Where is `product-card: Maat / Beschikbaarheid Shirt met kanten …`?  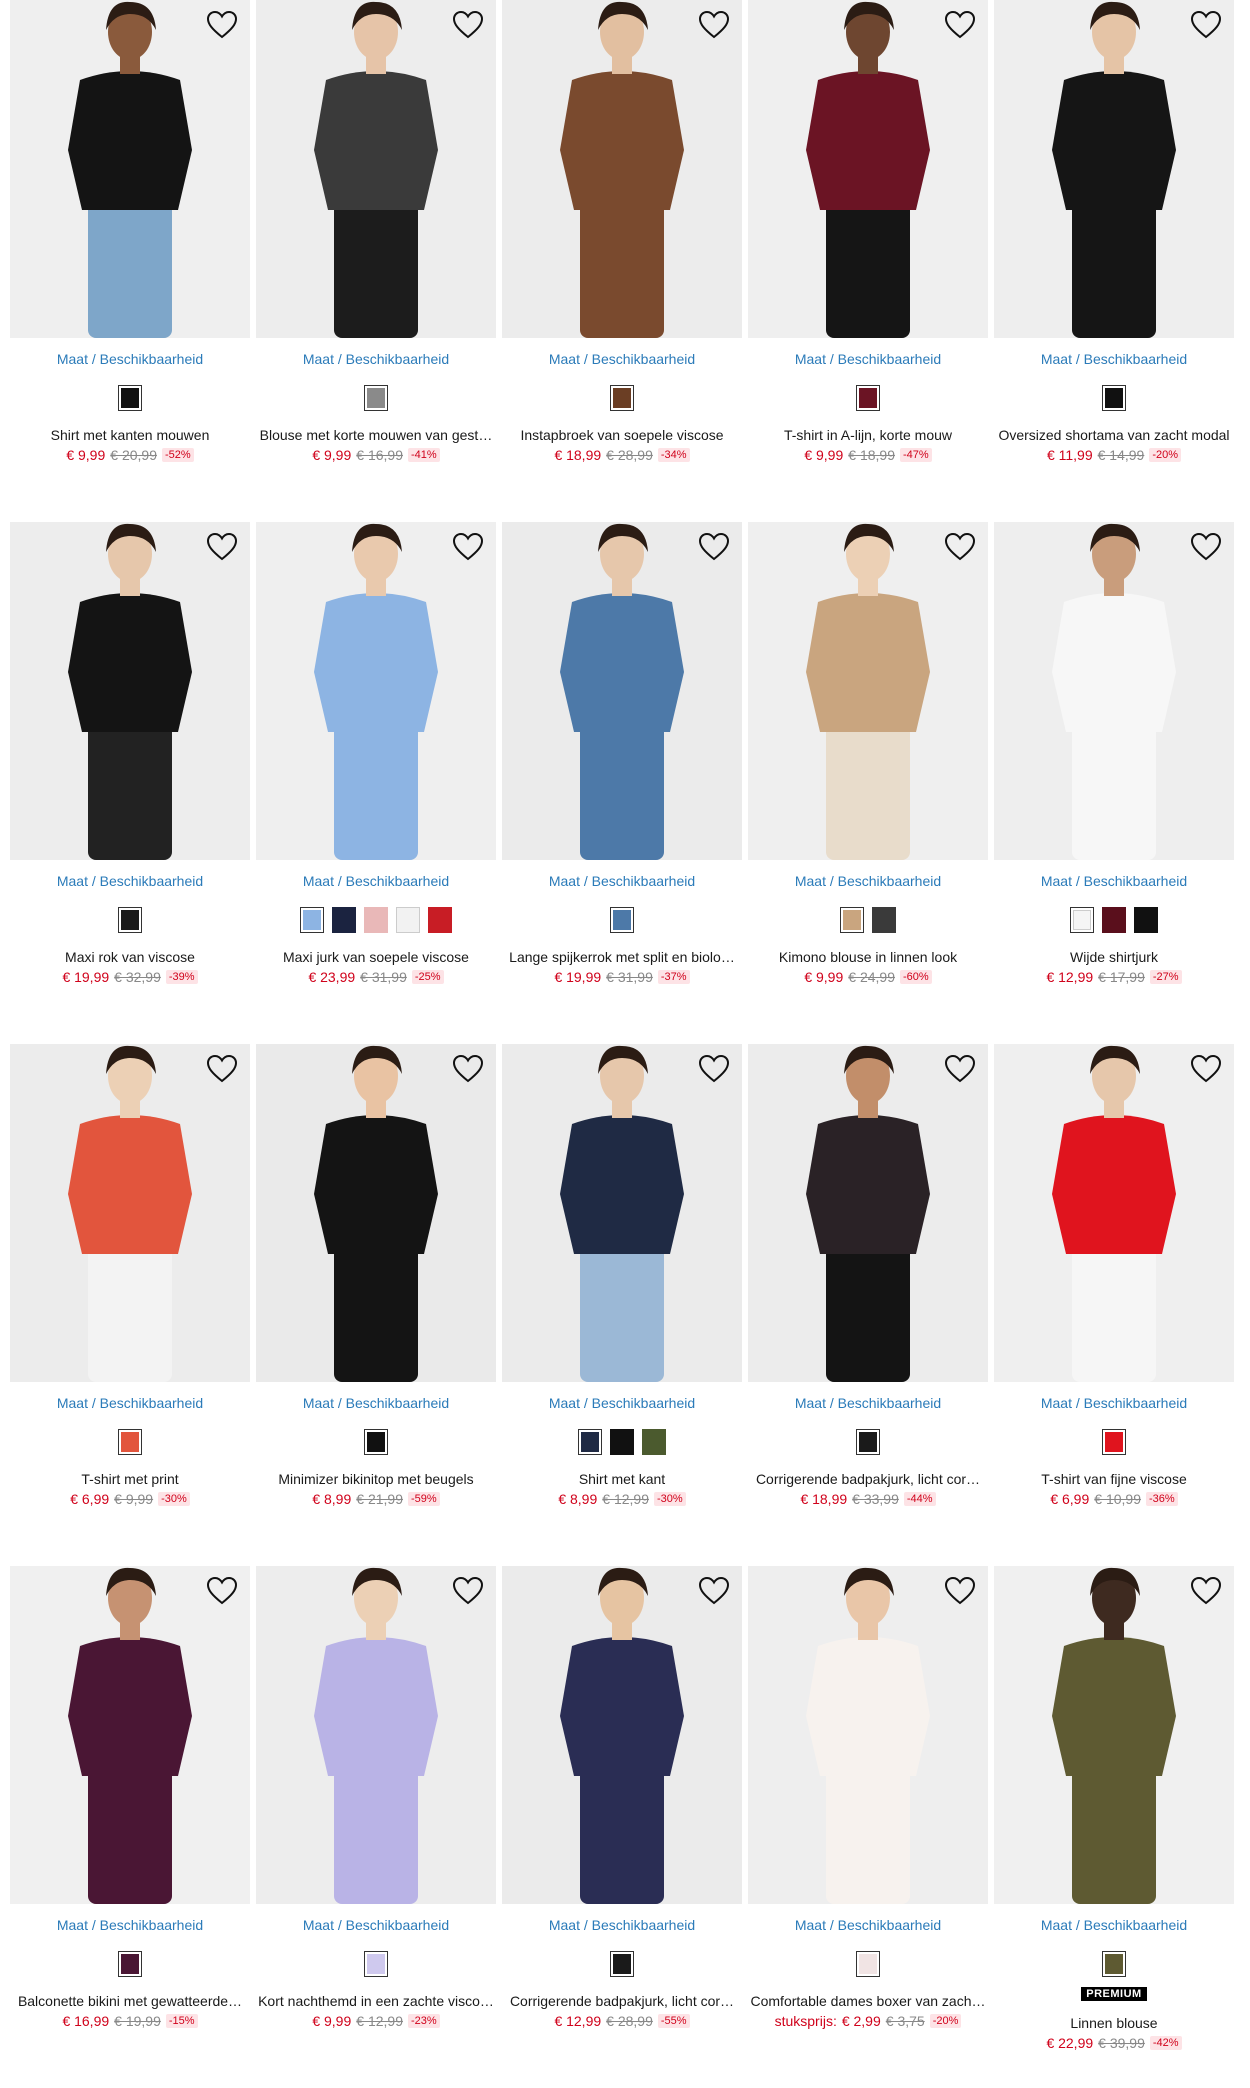
product-card: Maat / Beschikbaarheid Shirt met kanten … is located at coordinates (130, 261).